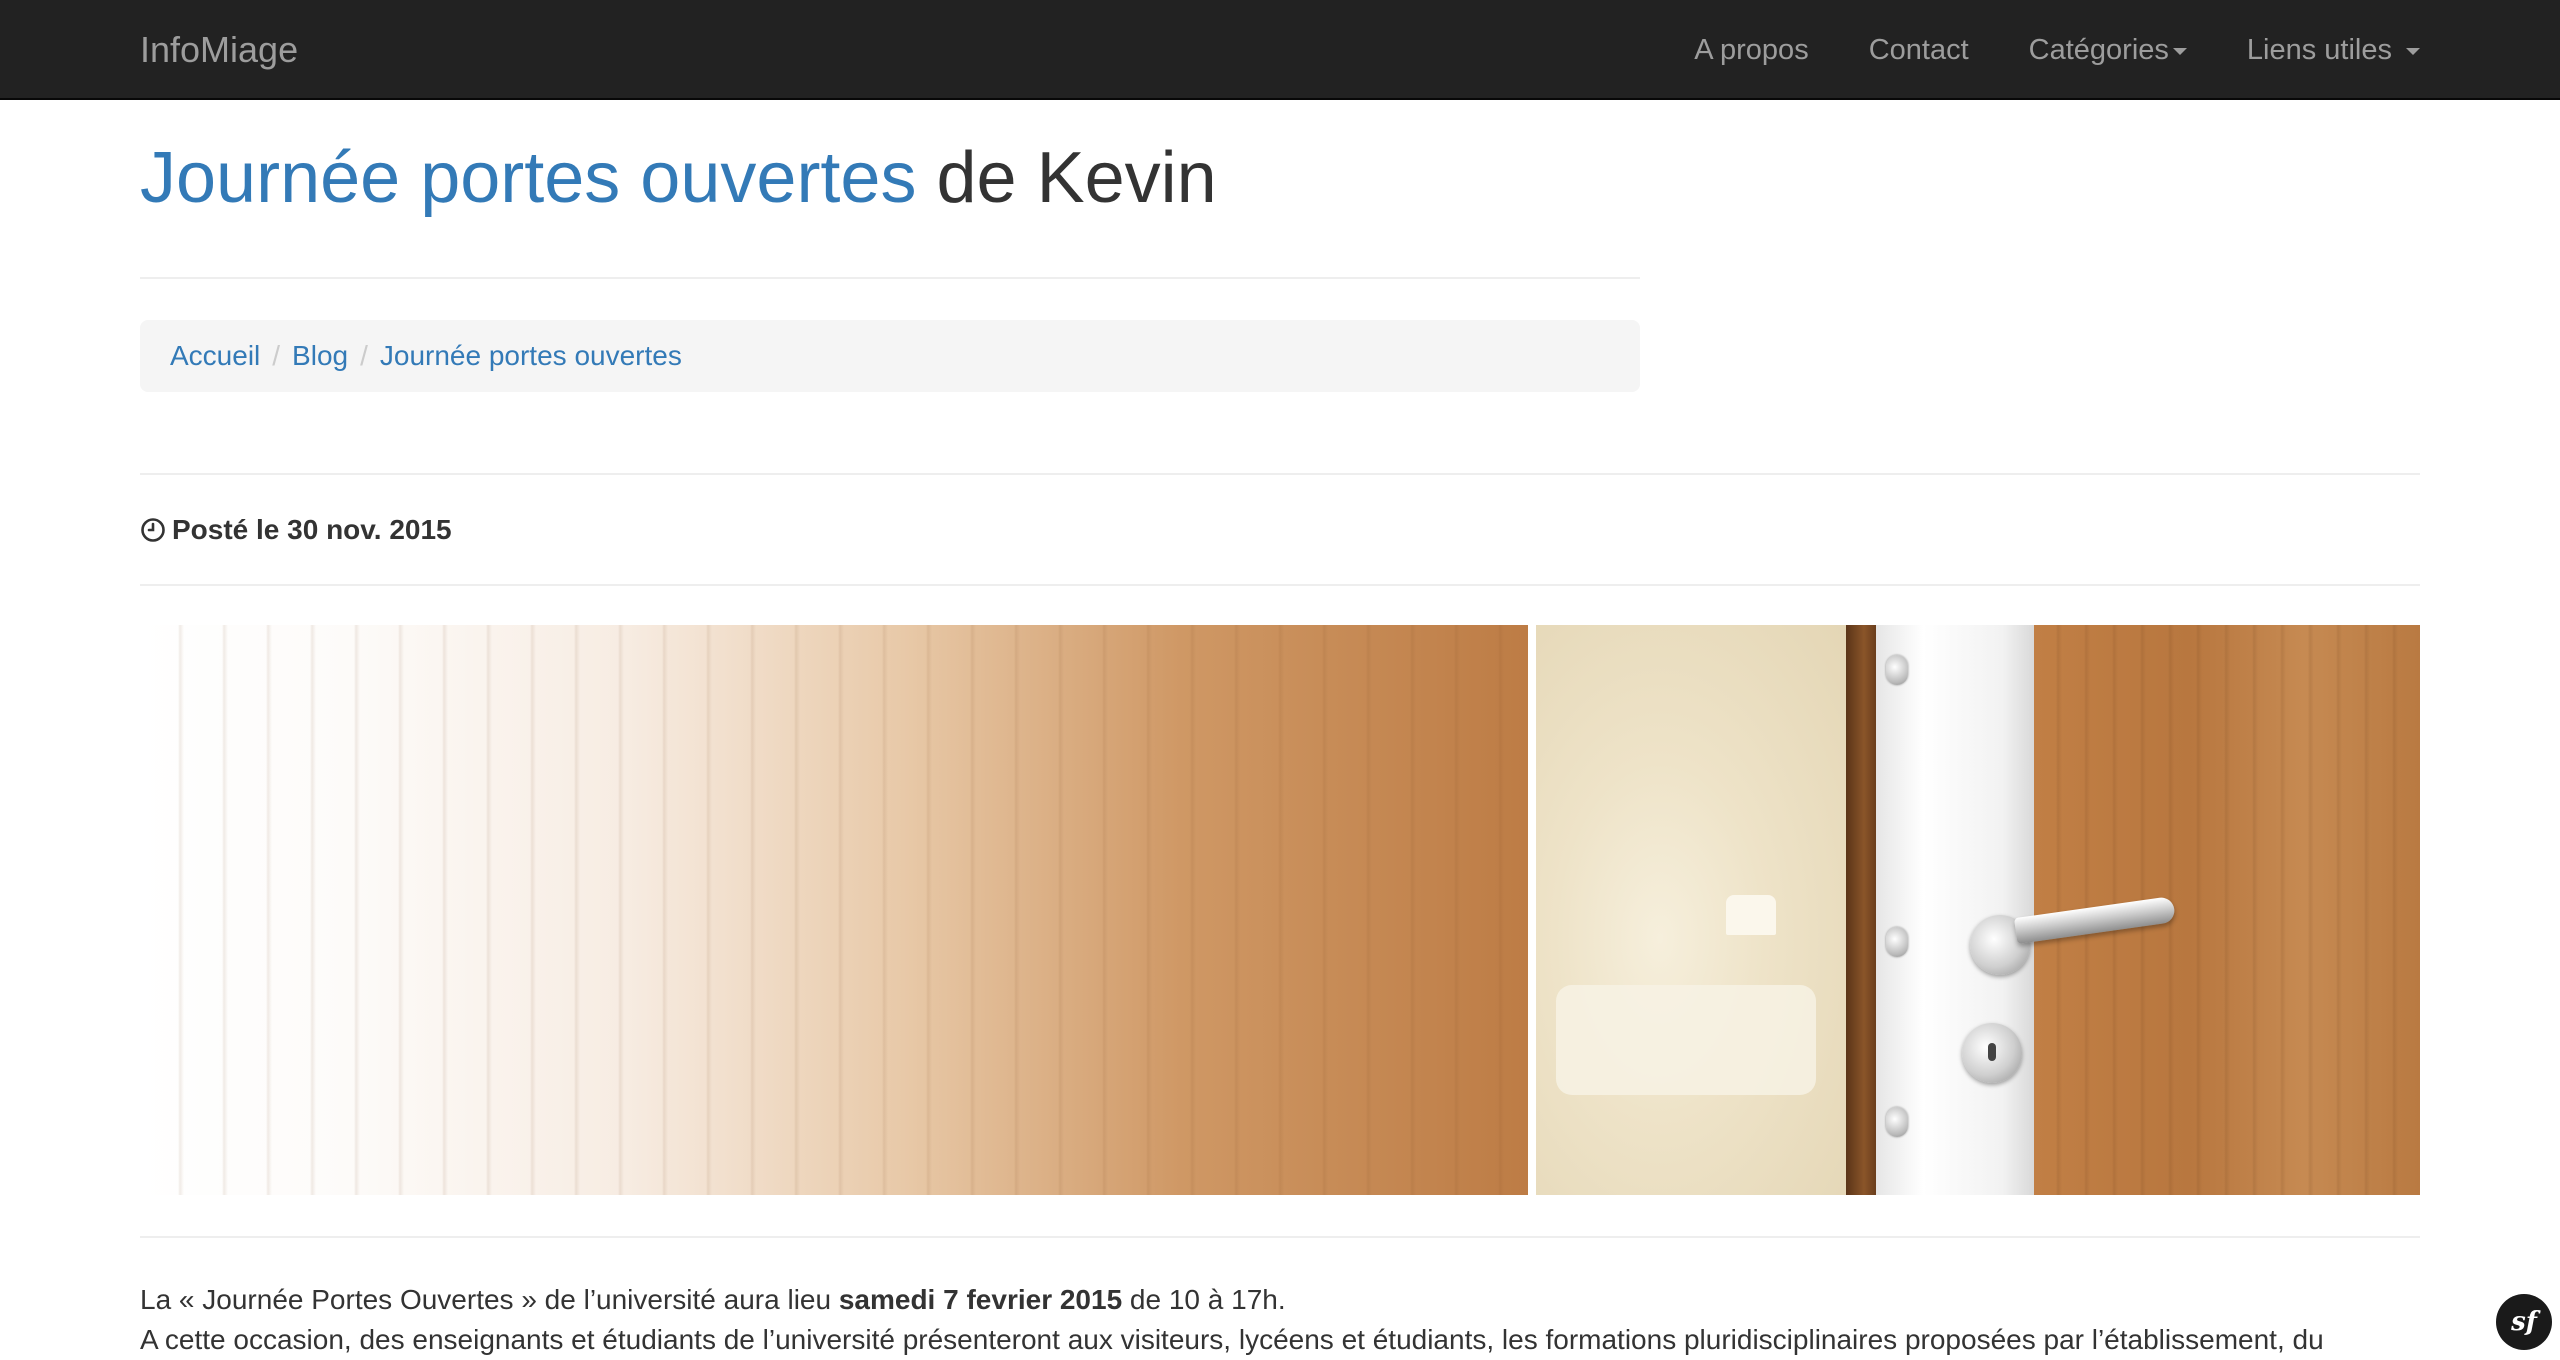 This screenshot has height=1360, width=2560. I want to click on post-date: Posté le 30 nov. 2015, so click(312, 529).